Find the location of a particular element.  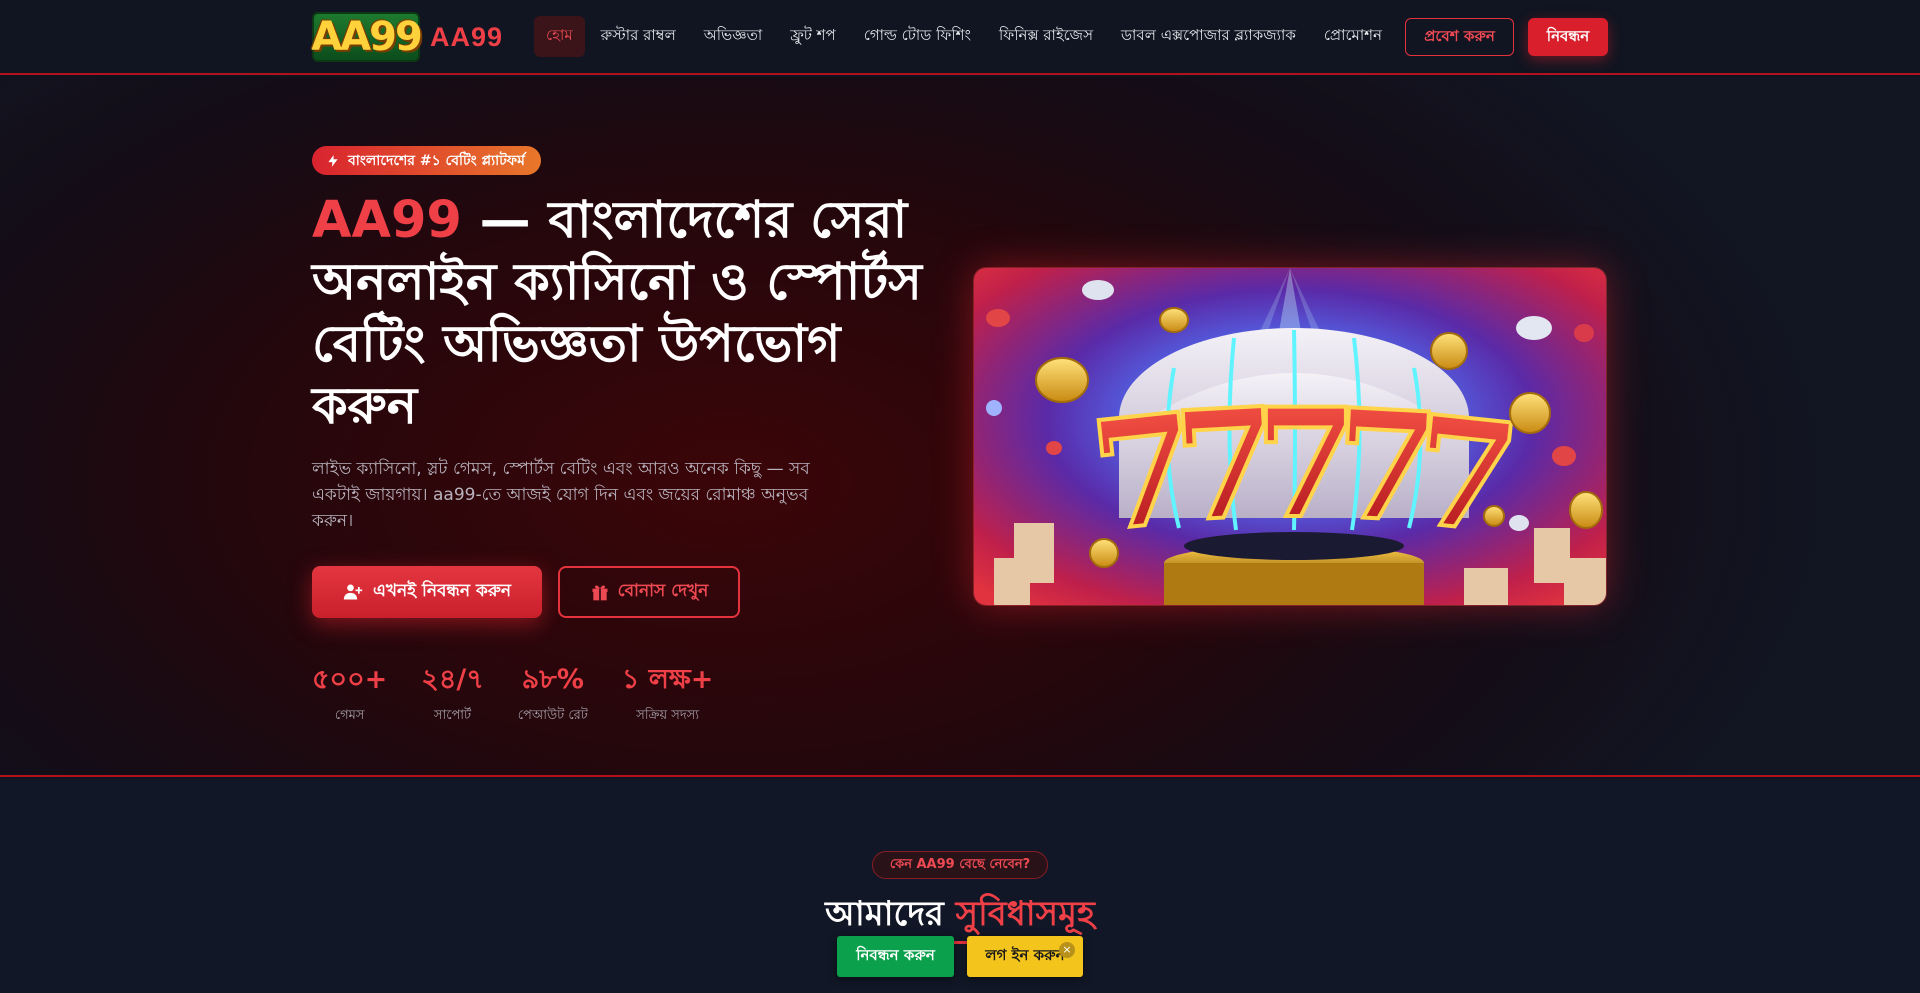

section-title-accent: সুবিধাসমূহ is located at coordinates (1025, 914).